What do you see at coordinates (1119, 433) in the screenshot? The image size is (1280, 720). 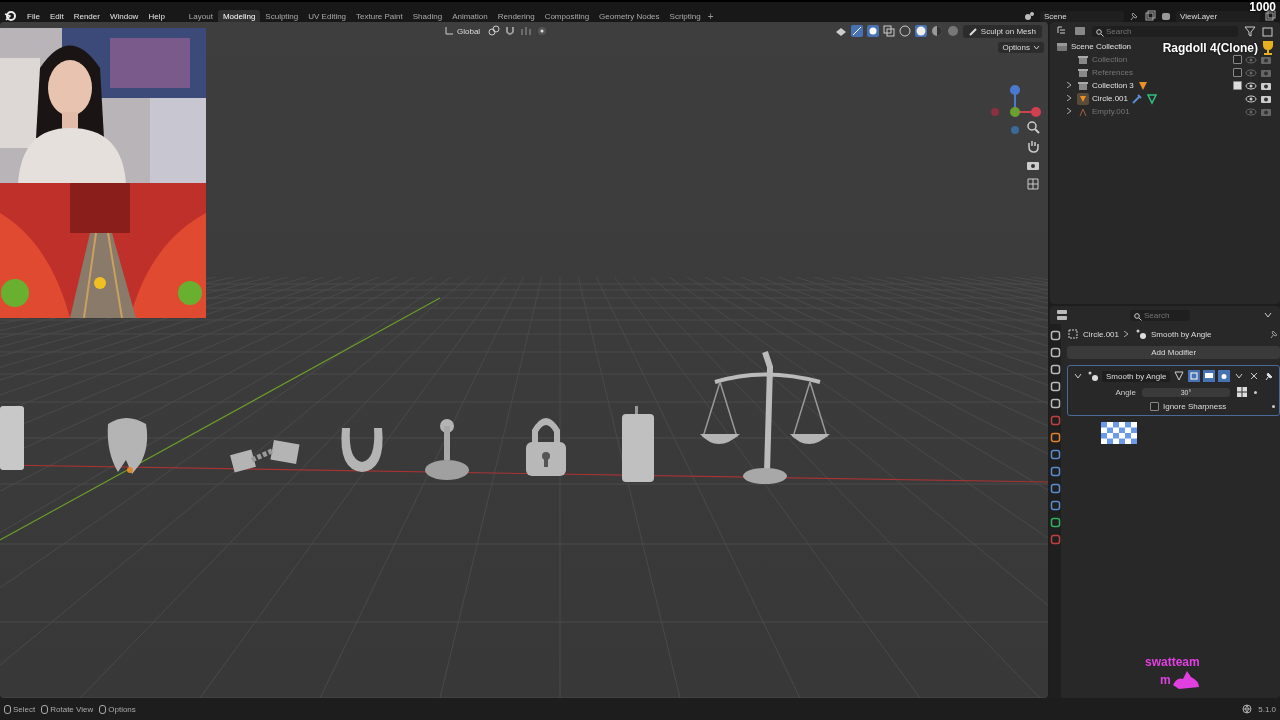 I see `checker-texture-icon` at bounding box center [1119, 433].